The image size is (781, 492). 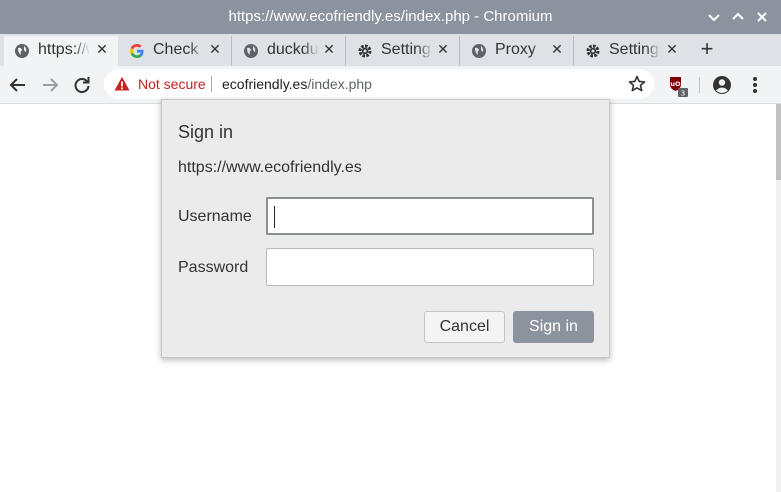 I want to click on star-icon, so click(x=637, y=84).